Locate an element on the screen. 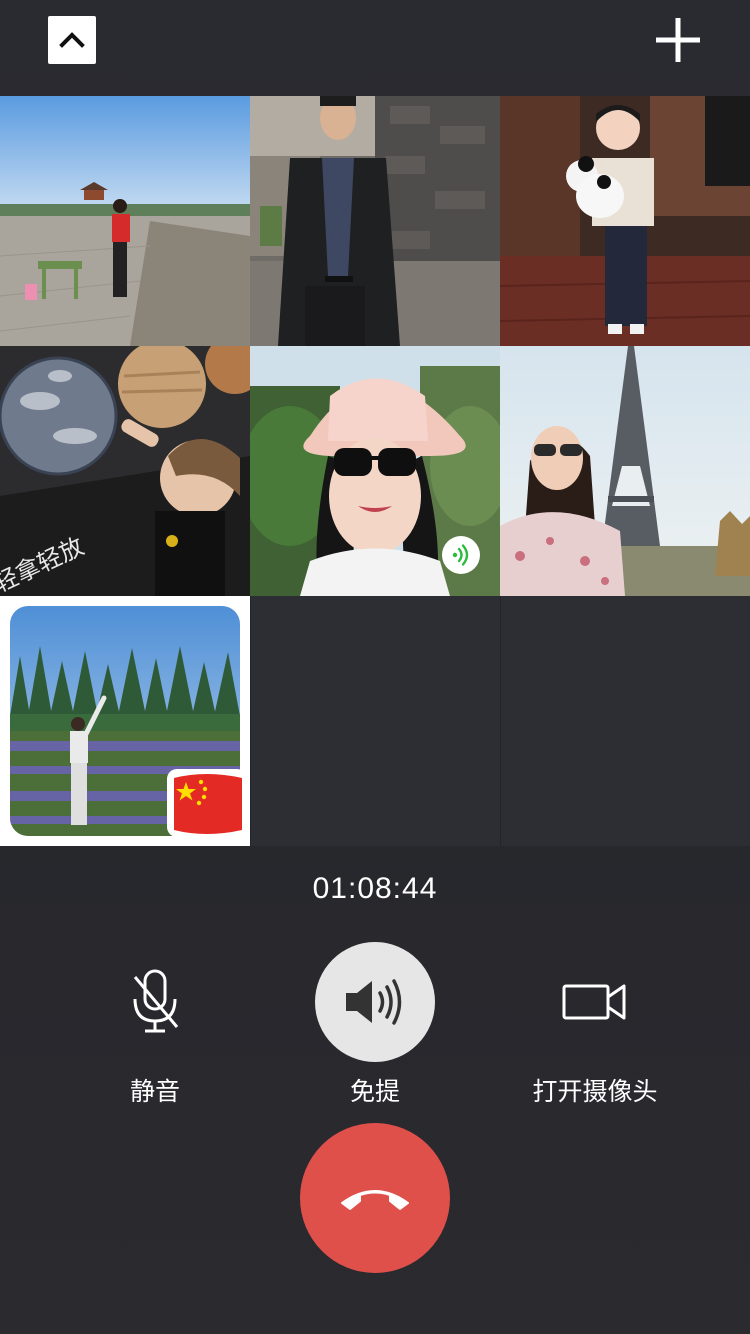  call-timer: 01:08:44 is located at coordinates (375, 888).